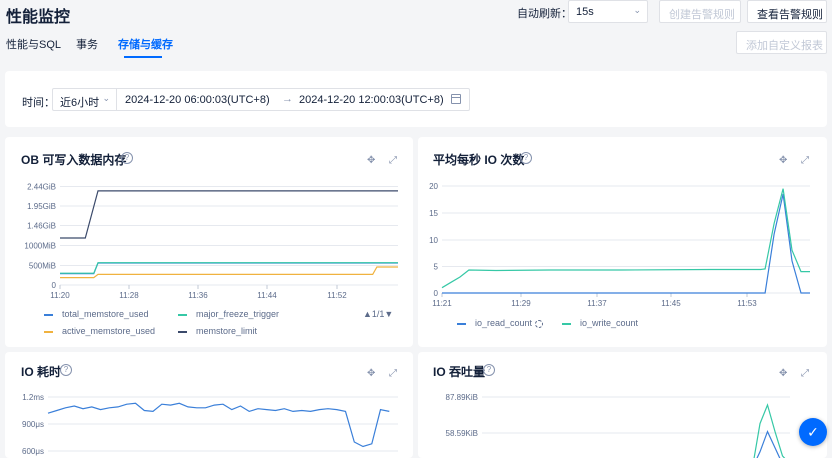 This screenshot has height=458, width=832. Describe the element at coordinates (267, 295) in the screenshot. I see `x-tick-label: 11:44` at that location.